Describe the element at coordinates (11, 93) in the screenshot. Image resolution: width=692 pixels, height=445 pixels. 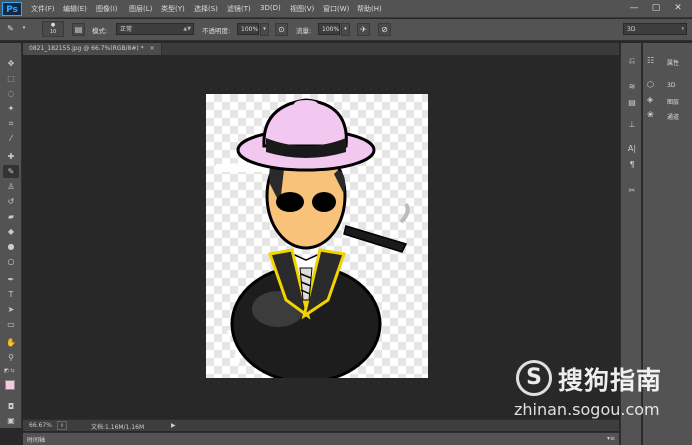
I see `lasso-tool-icon: ◌` at that location.